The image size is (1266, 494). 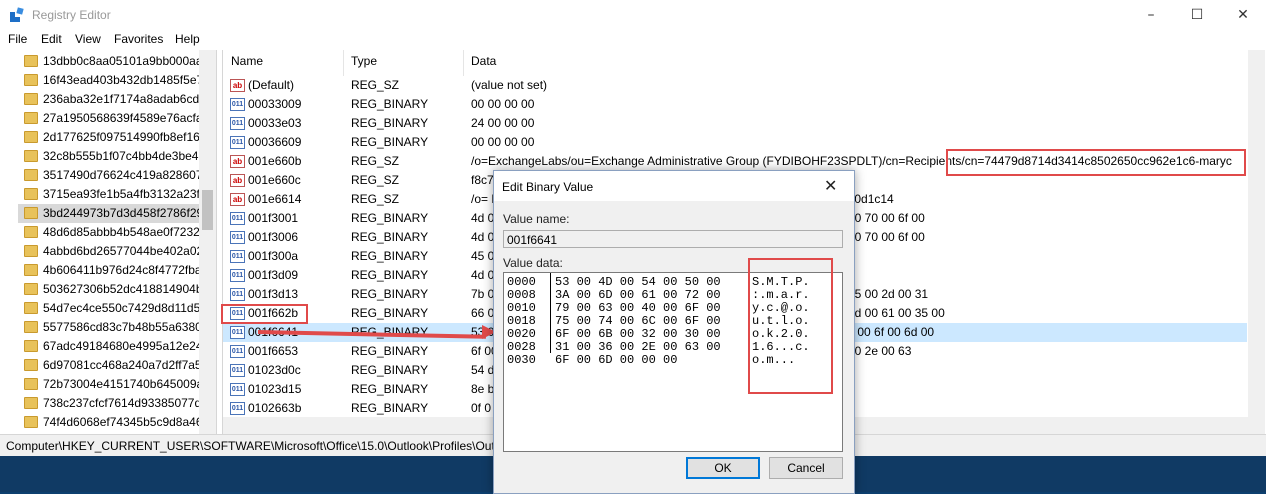 I want to click on value-name: 001e660b, so click(x=275, y=161).